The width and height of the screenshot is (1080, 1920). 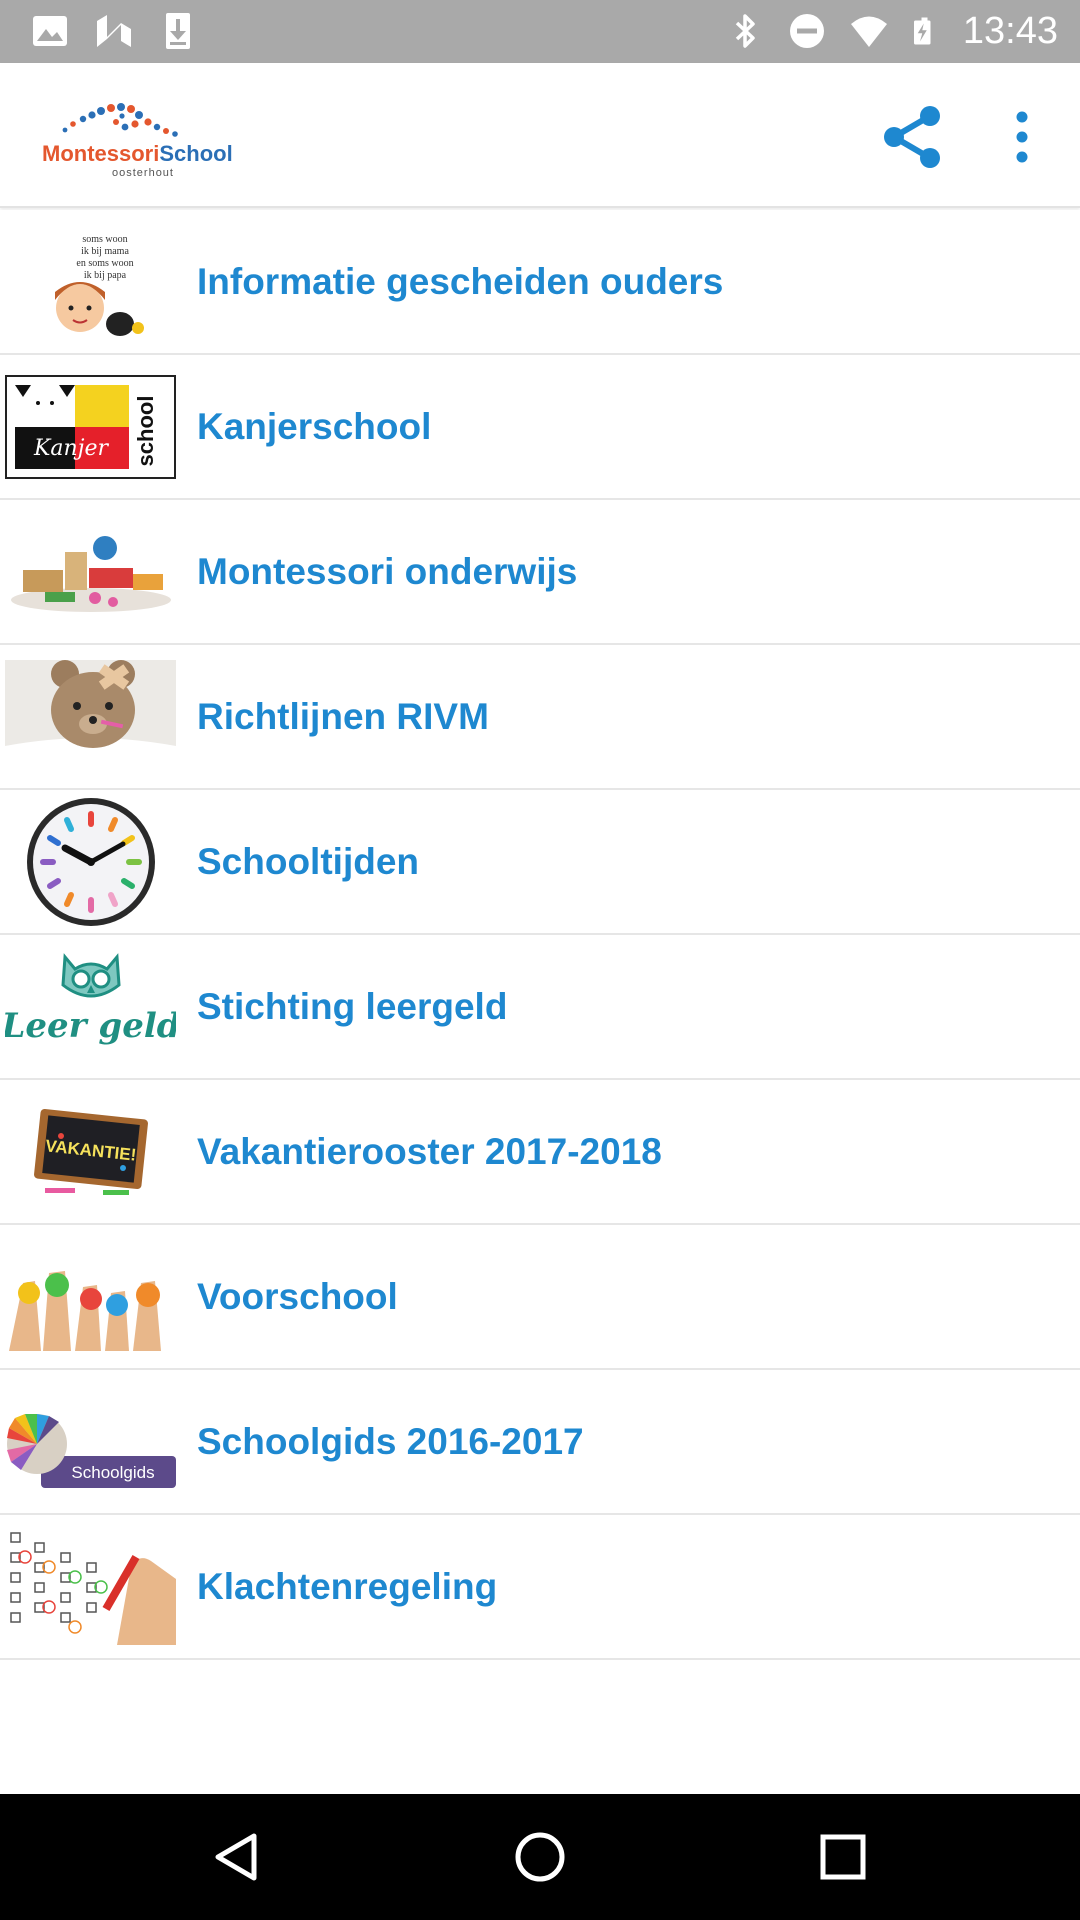 What do you see at coordinates (843, 1857) in the screenshot?
I see `recents-icon` at bounding box center [843, 1857].